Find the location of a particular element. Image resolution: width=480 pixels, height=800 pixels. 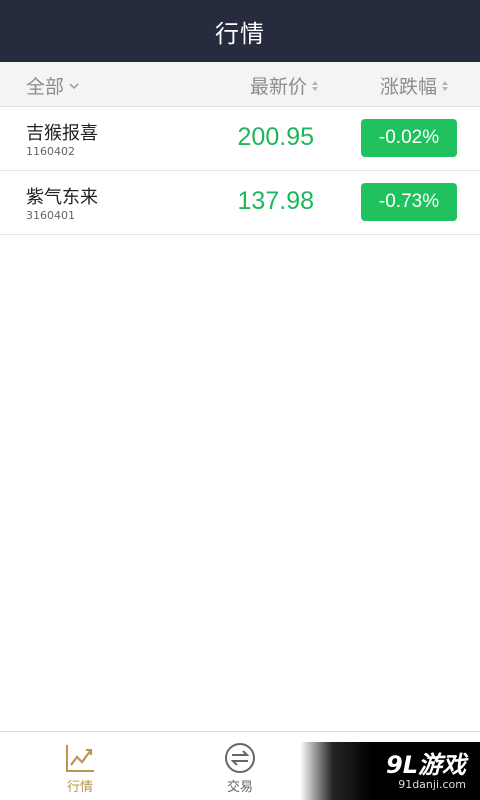

watermark-logo: 9L游戏 is located at coordinates (426, 764).